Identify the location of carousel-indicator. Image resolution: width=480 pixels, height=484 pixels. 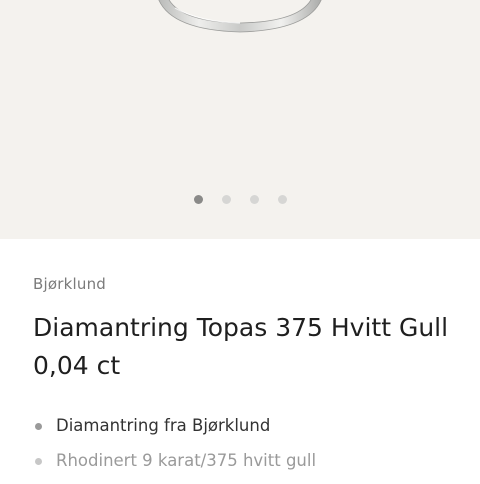
(240, 200).